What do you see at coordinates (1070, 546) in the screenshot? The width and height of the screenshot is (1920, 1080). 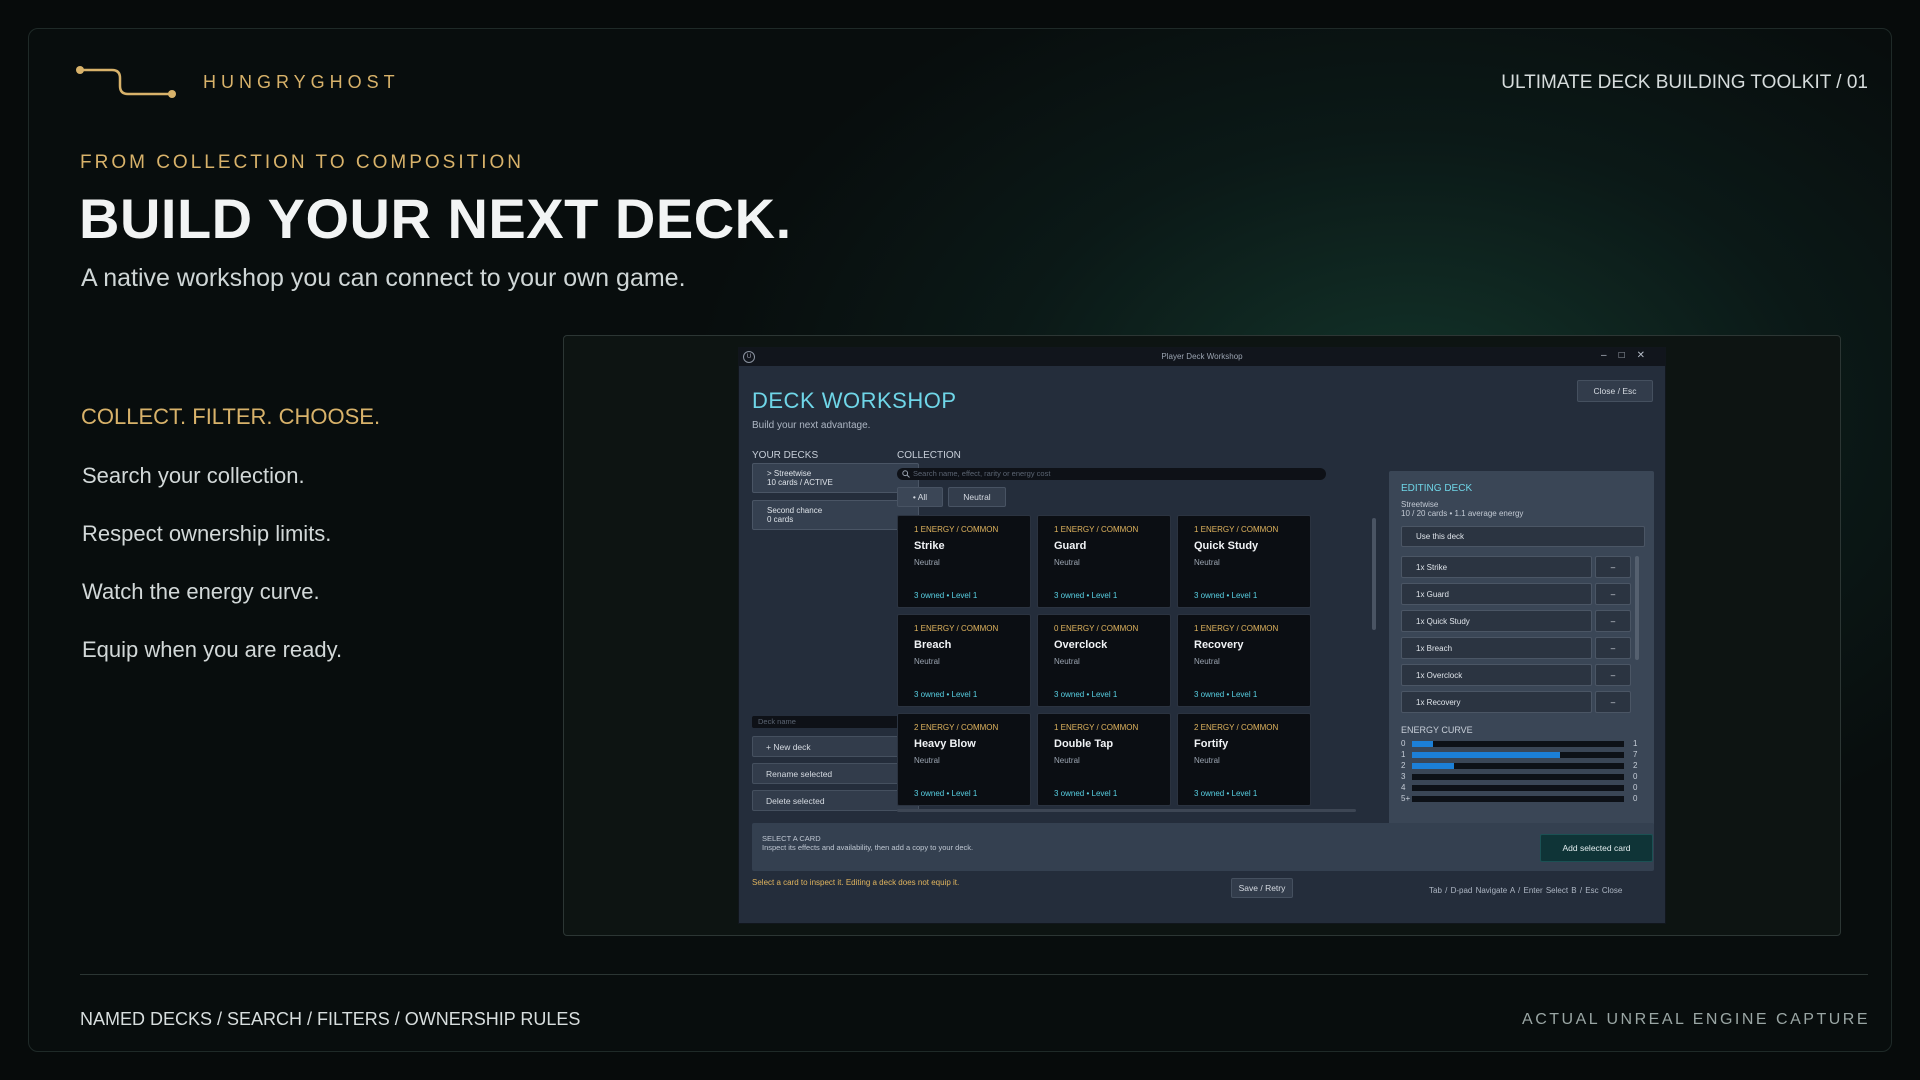 I see `card-name: Guard` at bounding box center [1070, 546].